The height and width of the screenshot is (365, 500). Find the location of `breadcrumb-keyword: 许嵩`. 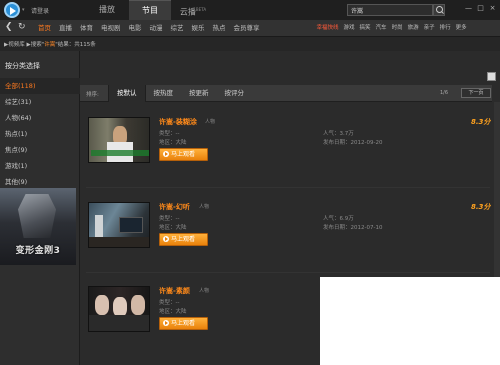

breadcrumb-keyword: 许嵩 is located at coordinates (50, 45).